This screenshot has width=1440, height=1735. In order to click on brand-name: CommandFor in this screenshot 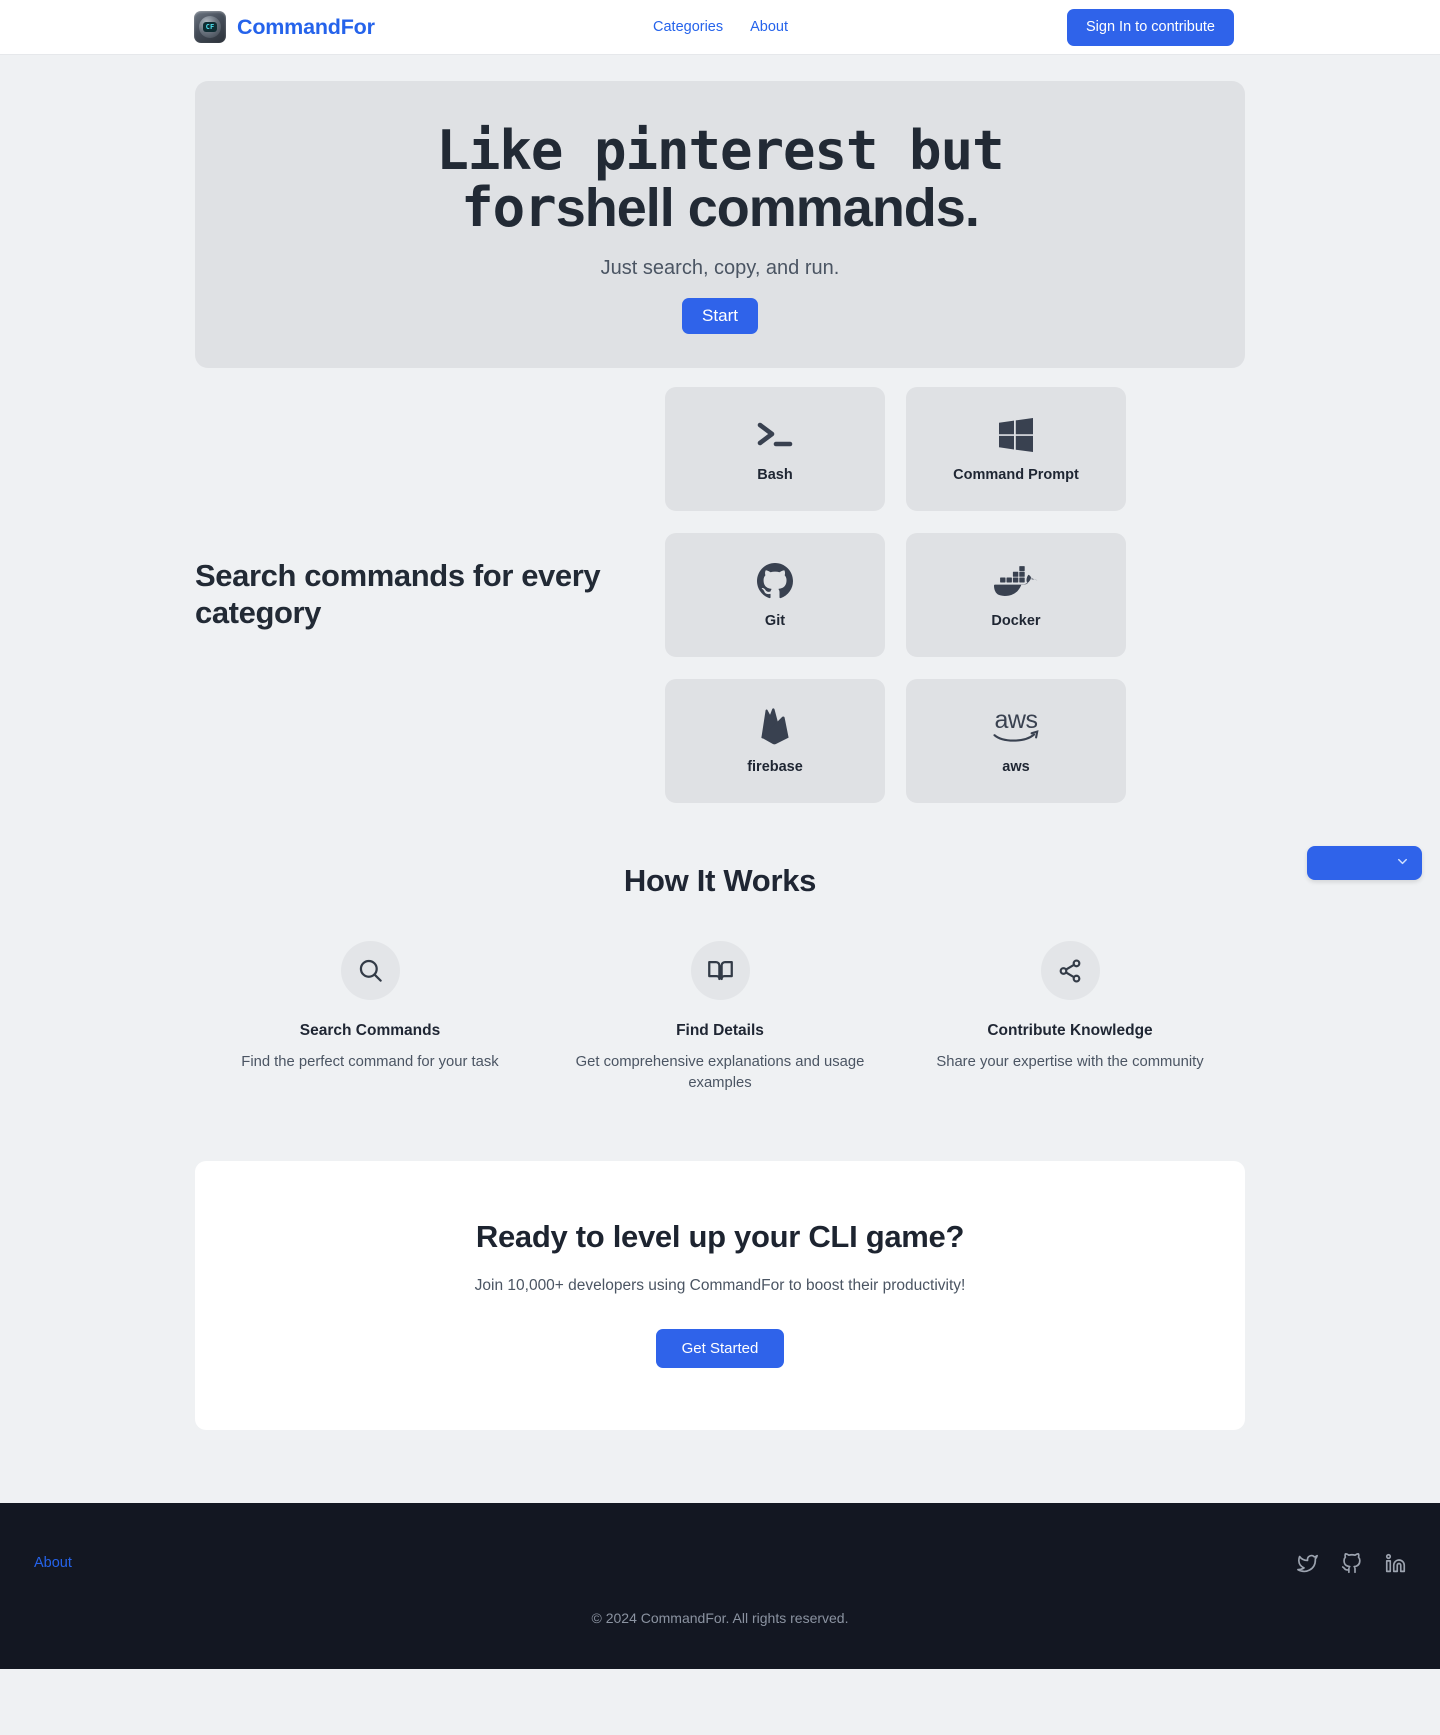, I will do `click(306, 26)`.